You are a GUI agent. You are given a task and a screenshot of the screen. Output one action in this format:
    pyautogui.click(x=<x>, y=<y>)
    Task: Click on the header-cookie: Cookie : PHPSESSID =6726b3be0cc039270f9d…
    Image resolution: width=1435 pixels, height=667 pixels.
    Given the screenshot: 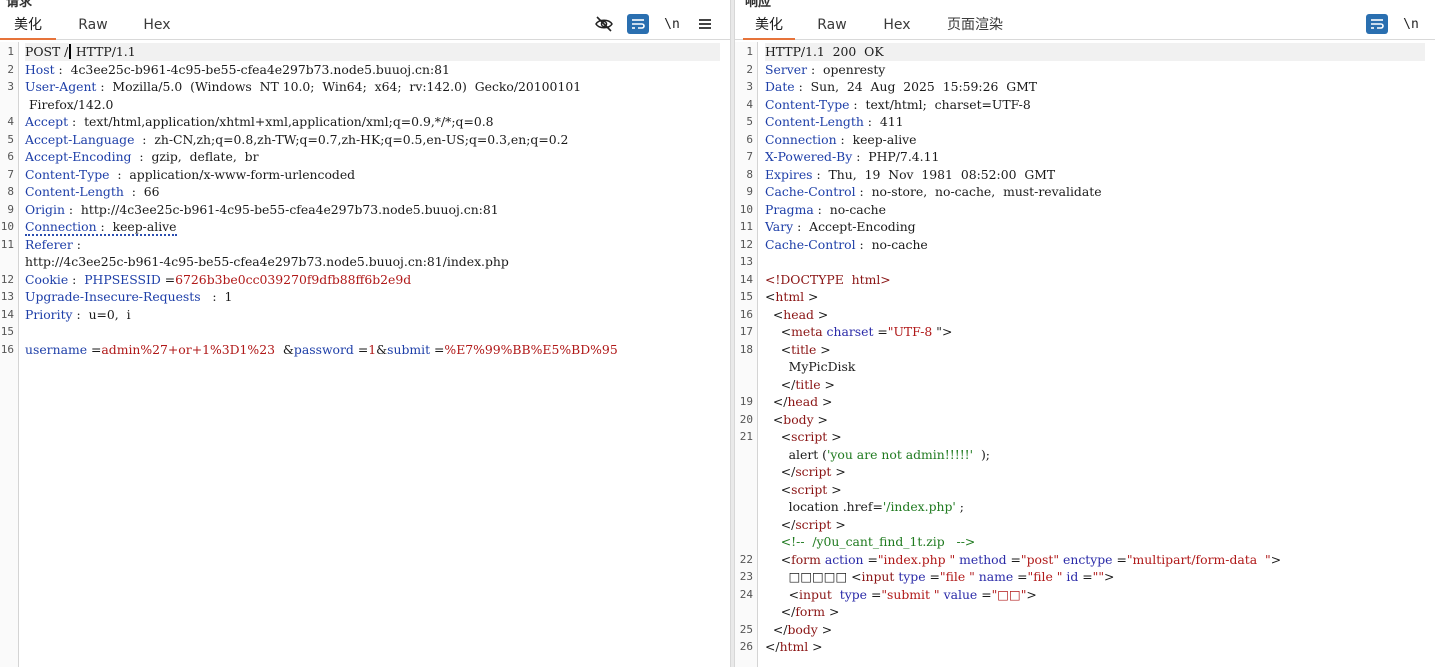 What is the action you would take?
    pyautogui.click(x=372, y=280)
    